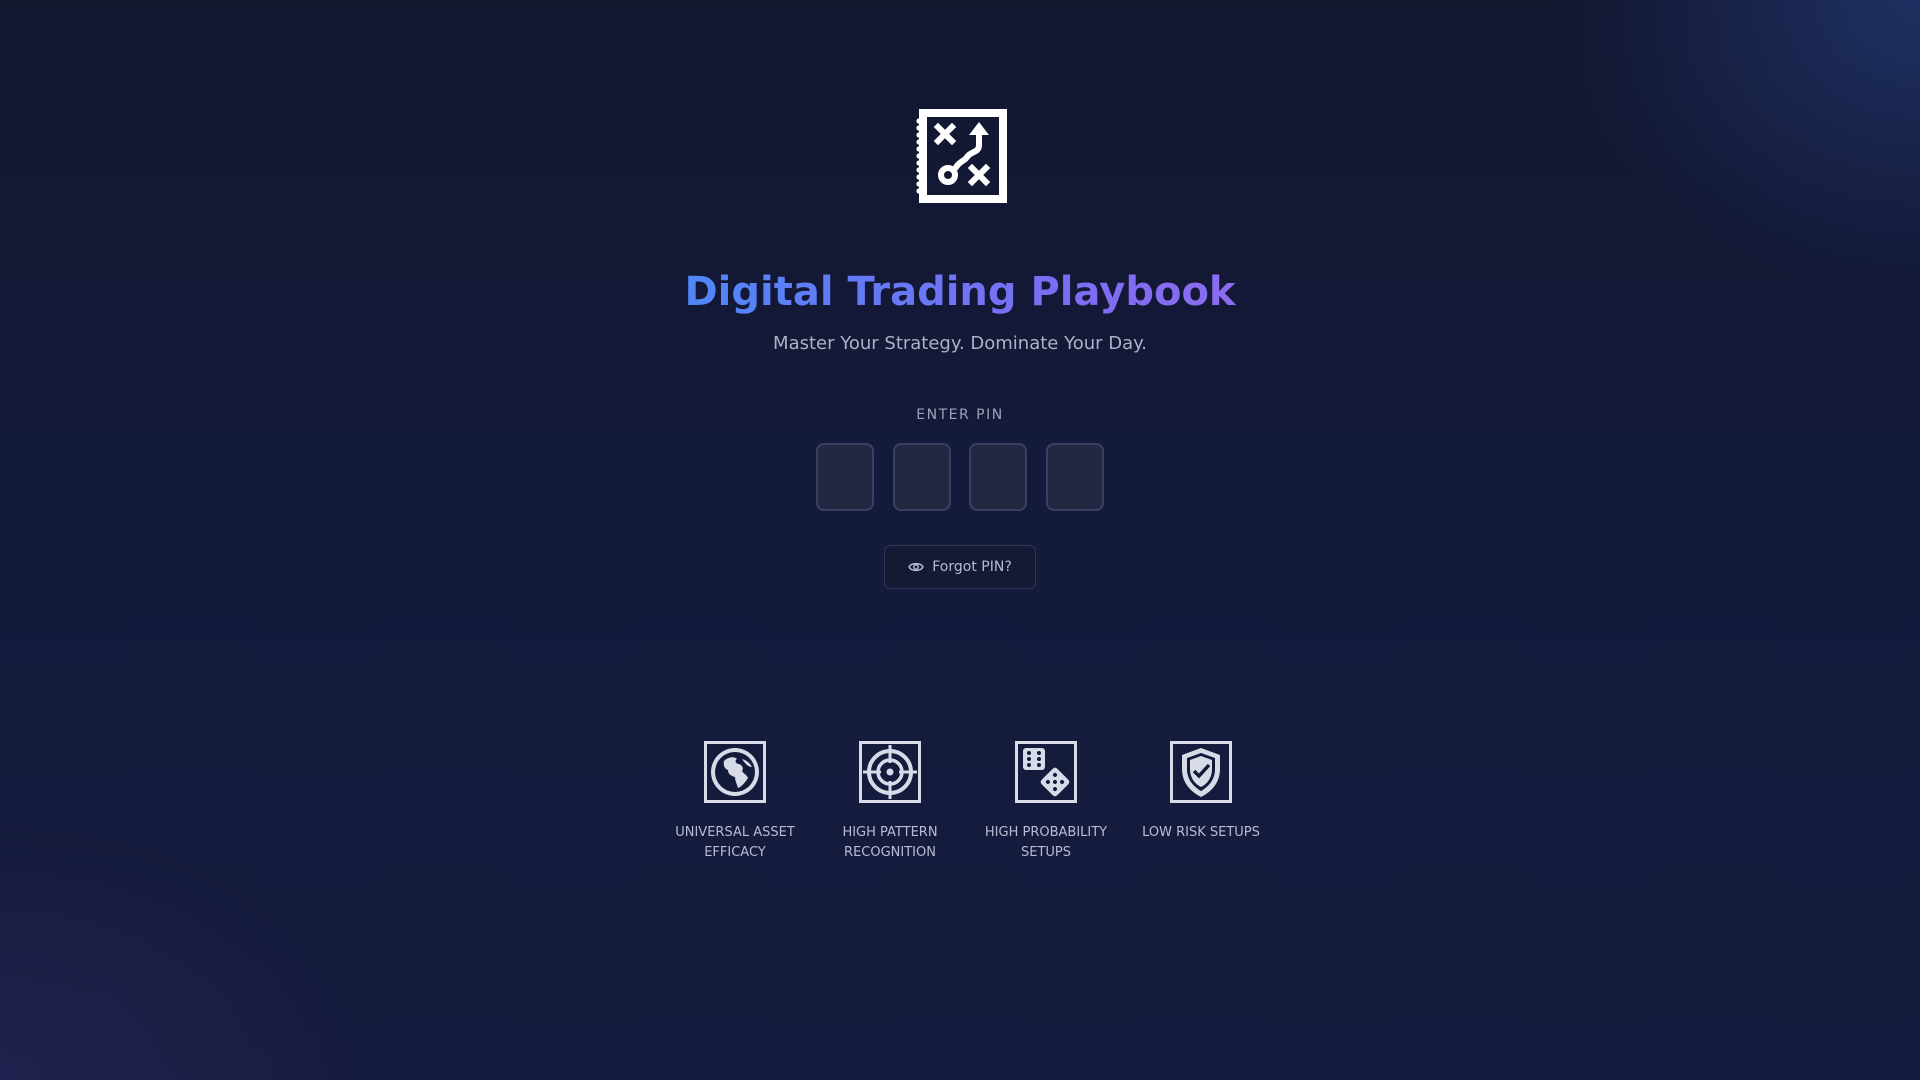  What do you see at coordinates (890, 842) in the screenshot?
I see `feature-label: HIGH PATTERN RECOGNITION` at bounding box center [890, 842].